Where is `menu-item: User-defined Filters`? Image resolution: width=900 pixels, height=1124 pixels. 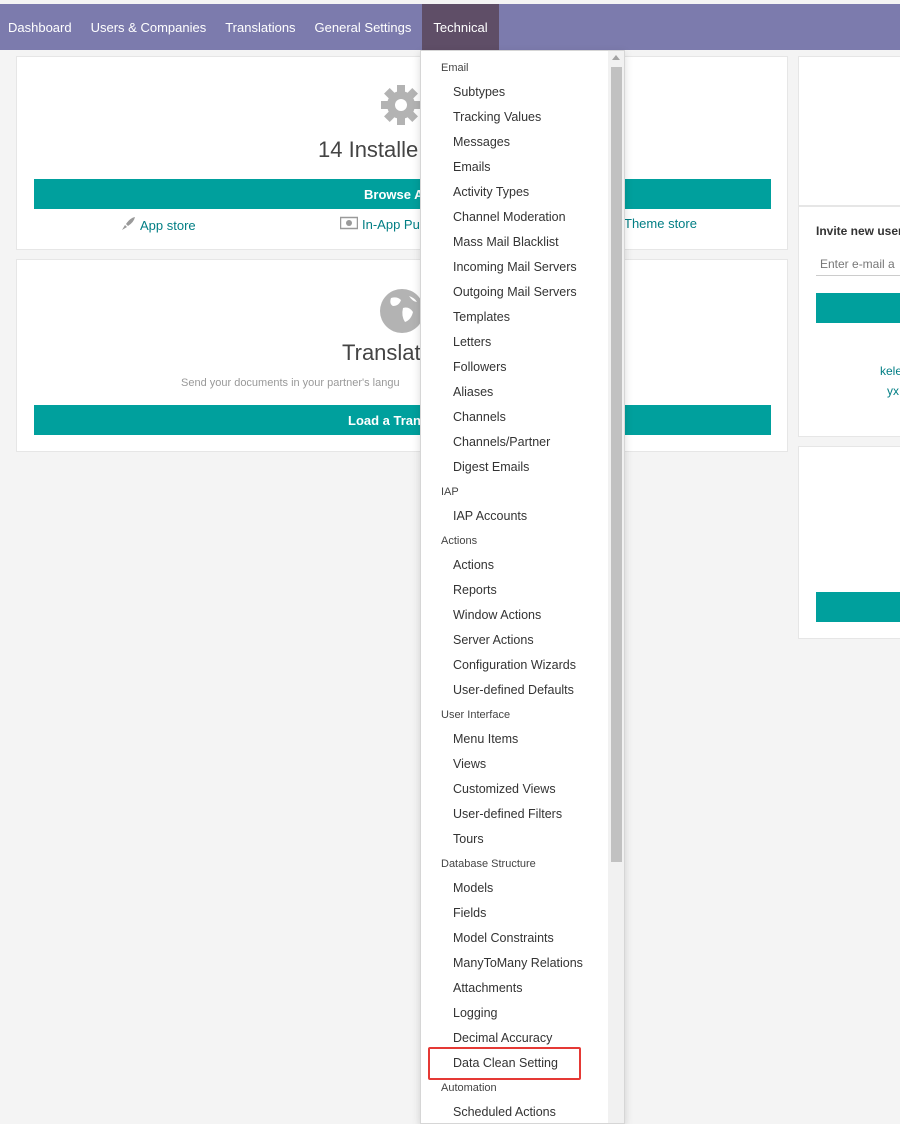 menu-item: User-defined Filters is located at coordinates (507, 814).